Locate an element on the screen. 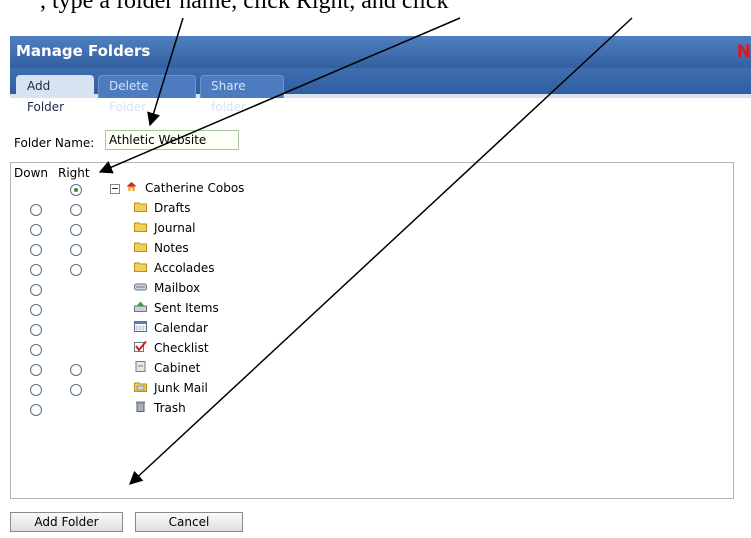  collapse-toggle is located at coordinates (115, 189).